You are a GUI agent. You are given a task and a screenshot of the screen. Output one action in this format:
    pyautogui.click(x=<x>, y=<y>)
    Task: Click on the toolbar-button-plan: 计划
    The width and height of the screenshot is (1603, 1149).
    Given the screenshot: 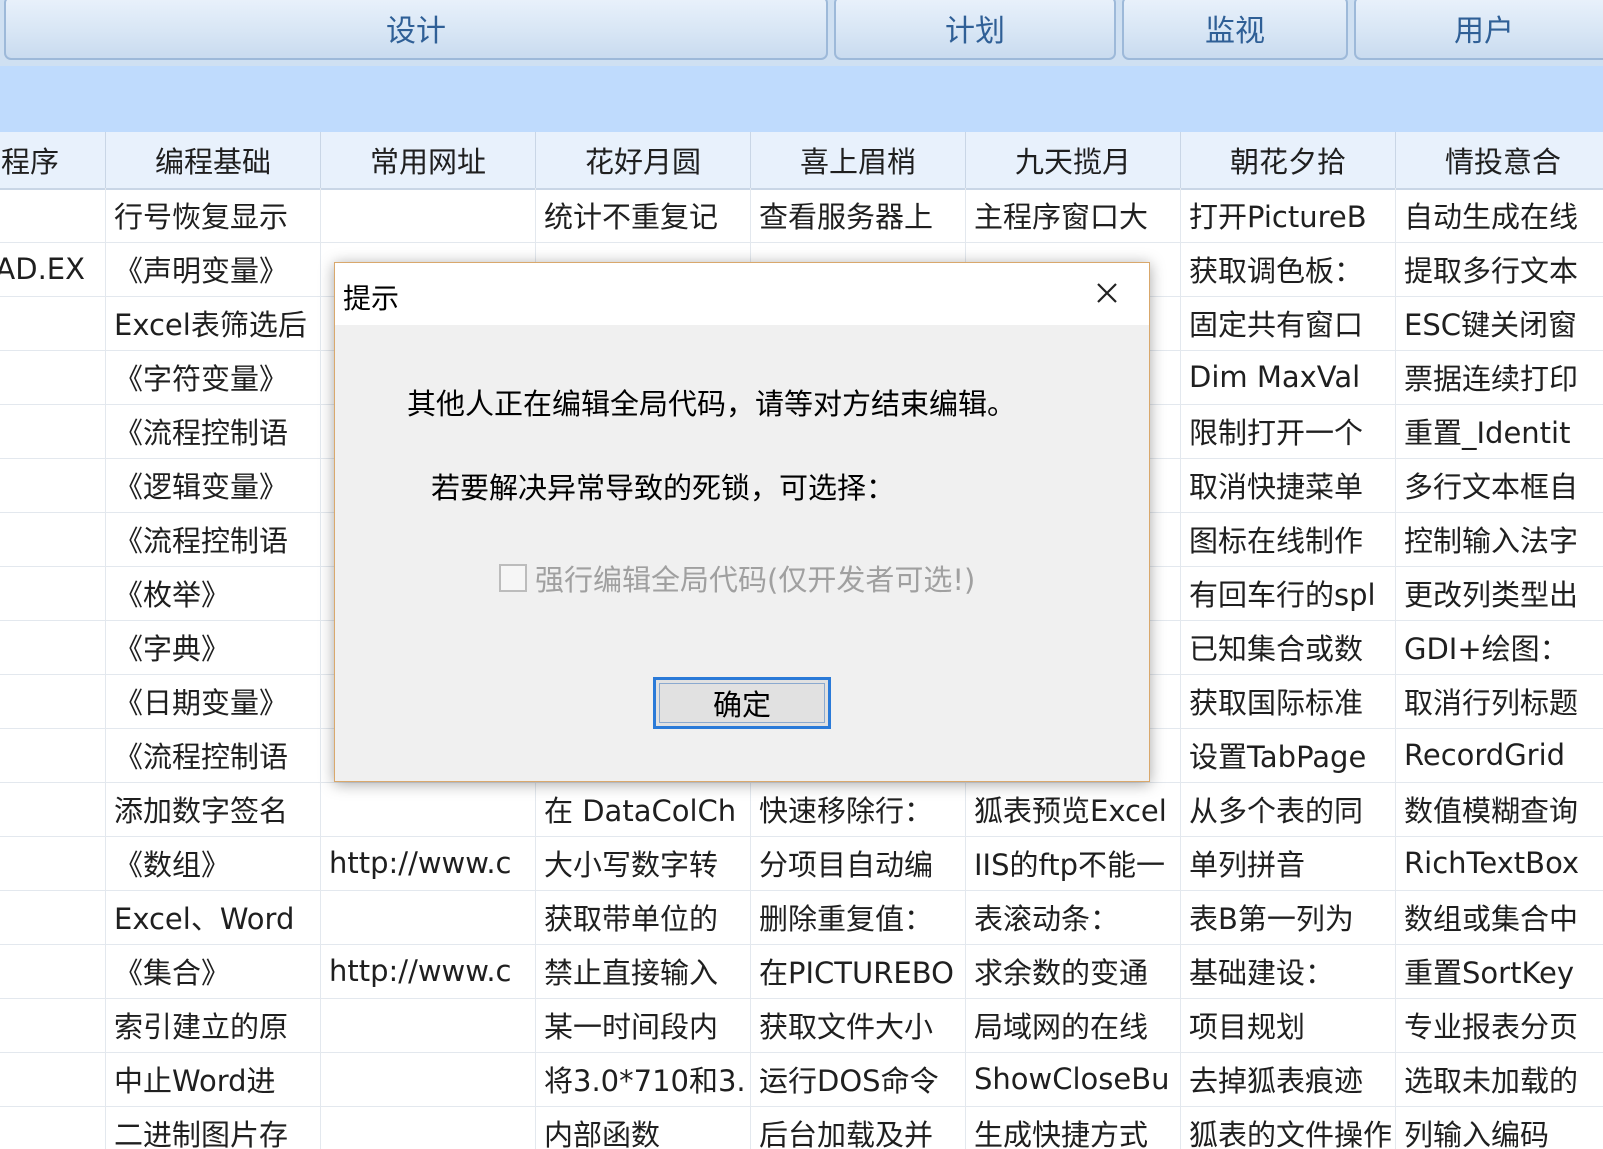 What is the action you would take?
    pyautogui.click(x=975, y=30)
    